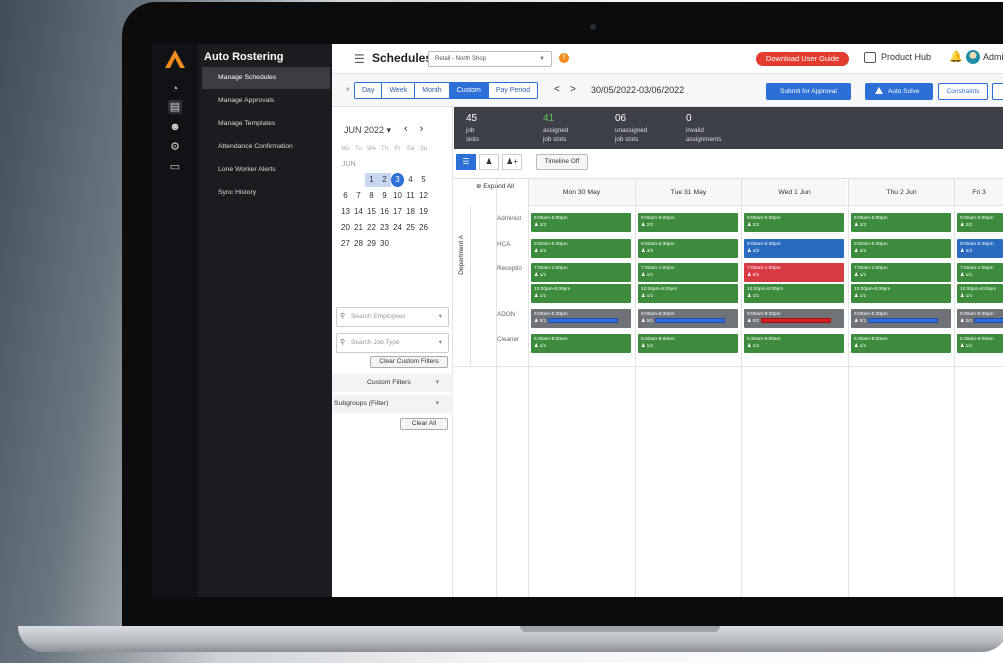 This screenshot has height=663, width=1003. Describe the element at coordinates (384, 196) in the screenshot. I see `calendar-day: 9` at that location.